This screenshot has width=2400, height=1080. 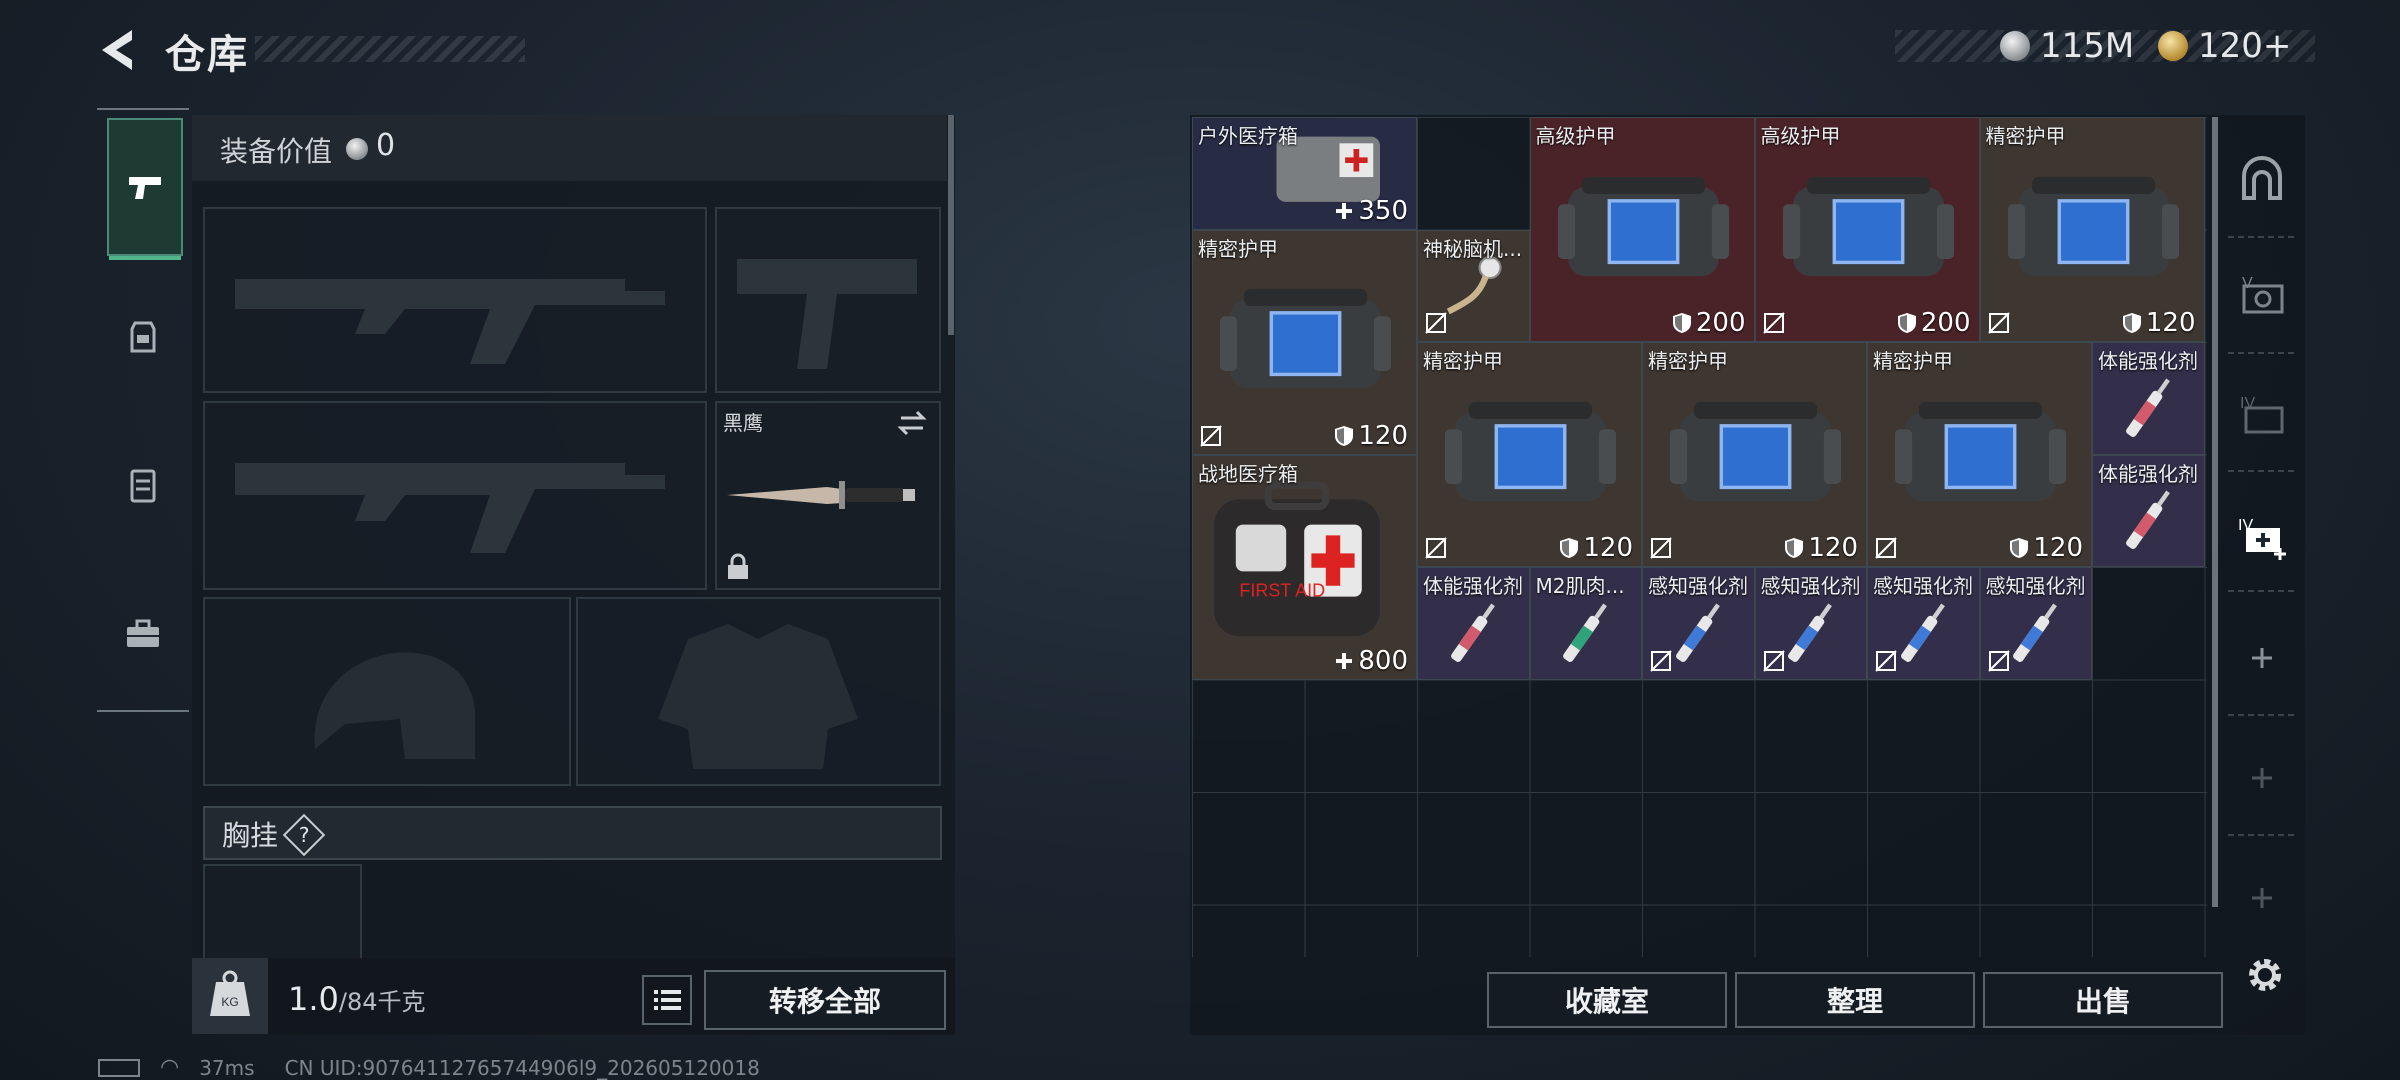 What do you see at coordinates (145, 187) in the screenshot?
I see `tab-weapons` at bounding box center [145, 187].